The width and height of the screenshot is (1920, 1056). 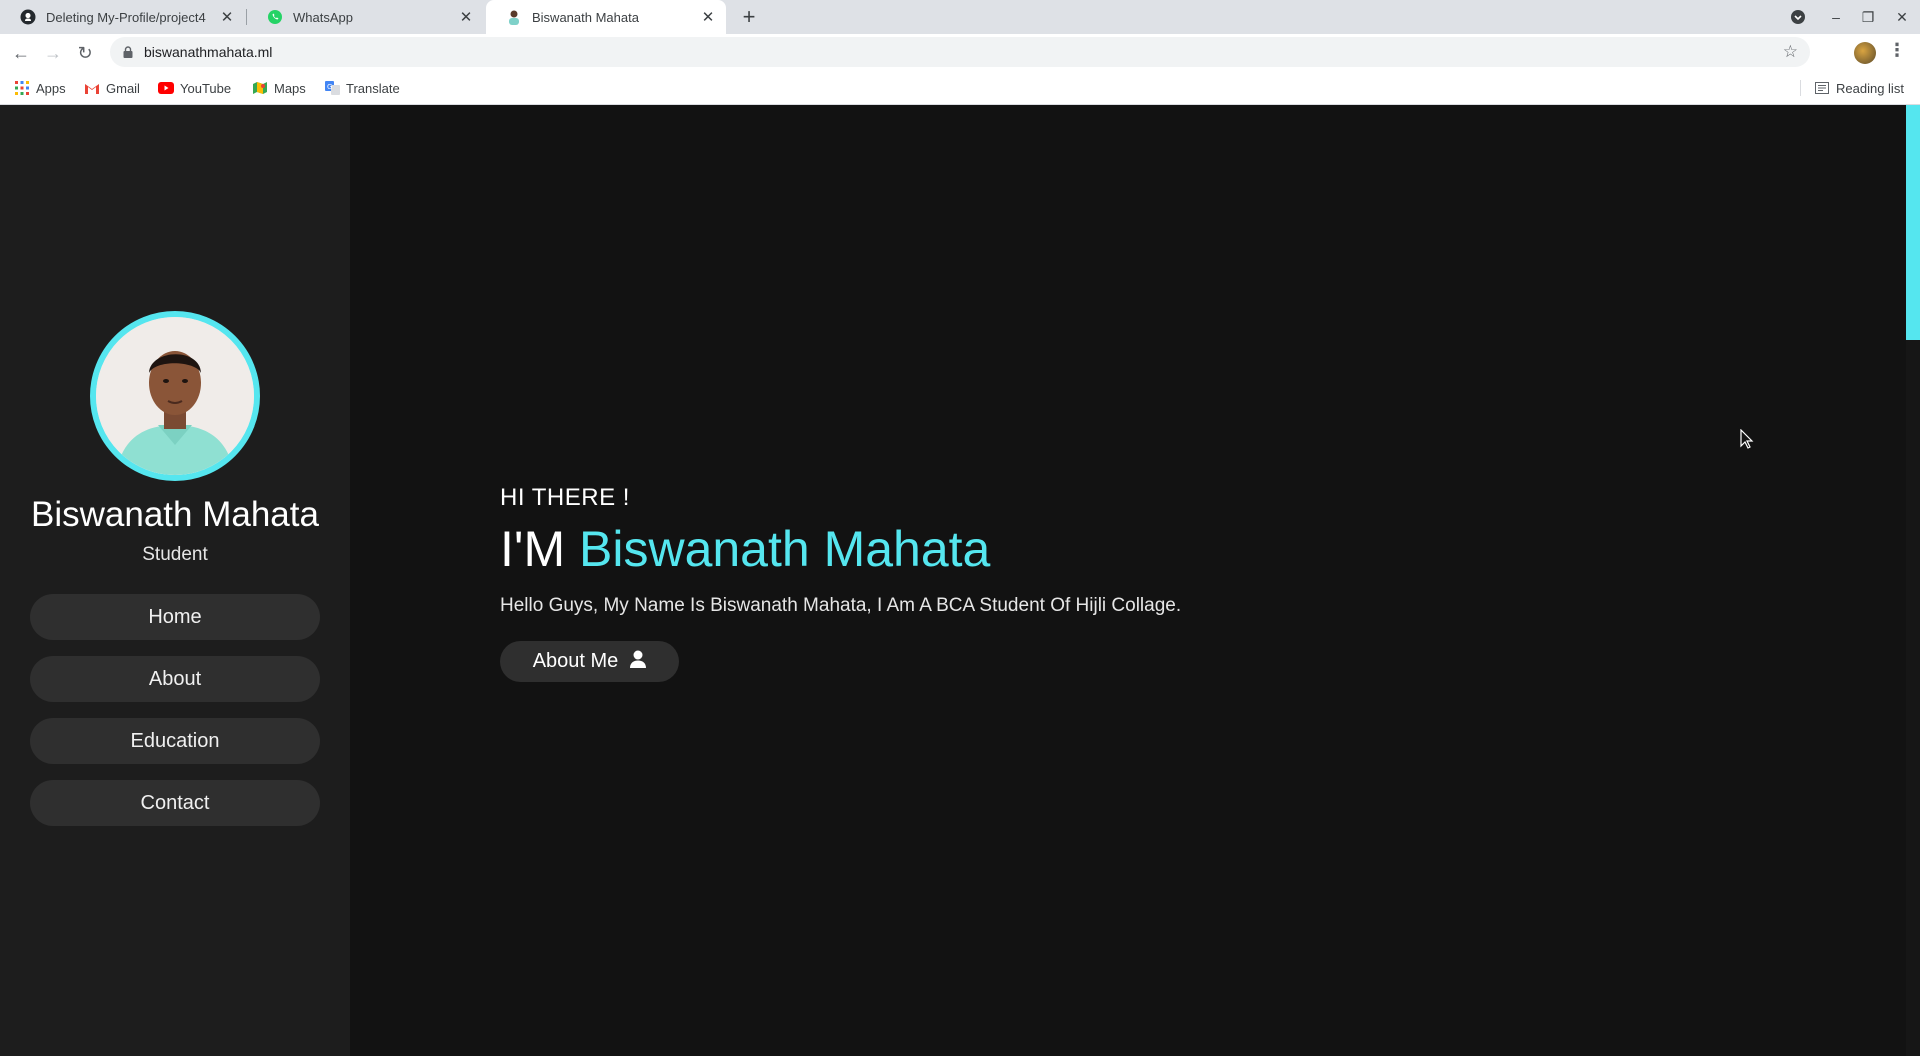 I want to click on nav-about: About, so click(x=175, y=679).